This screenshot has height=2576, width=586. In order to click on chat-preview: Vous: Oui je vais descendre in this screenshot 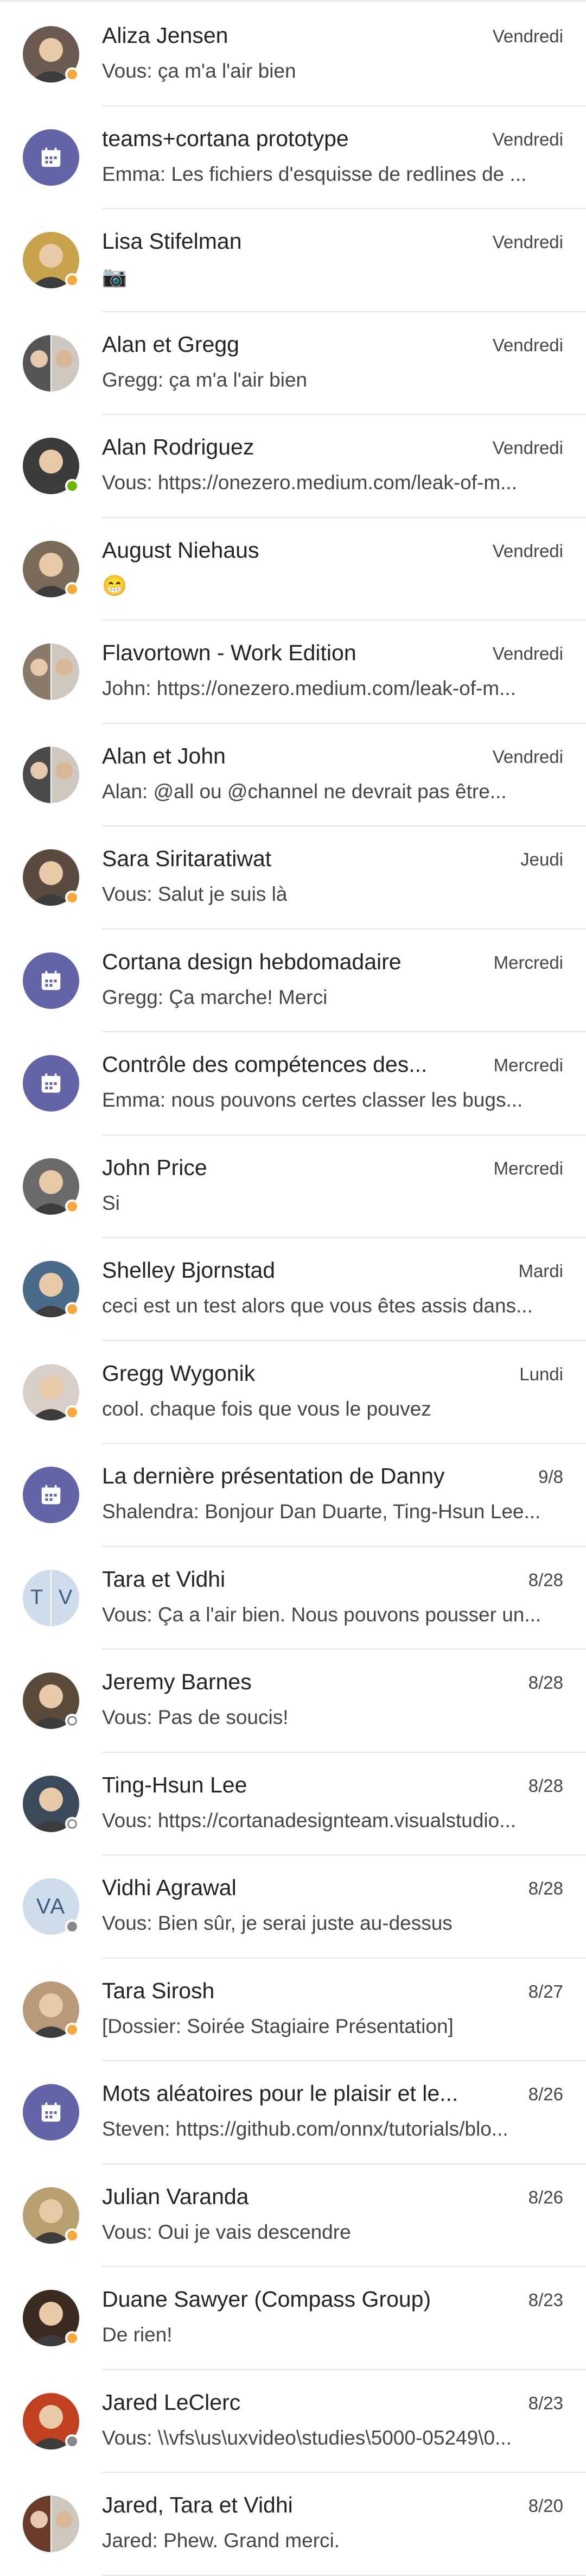, I will do `click(227, 2231)`.